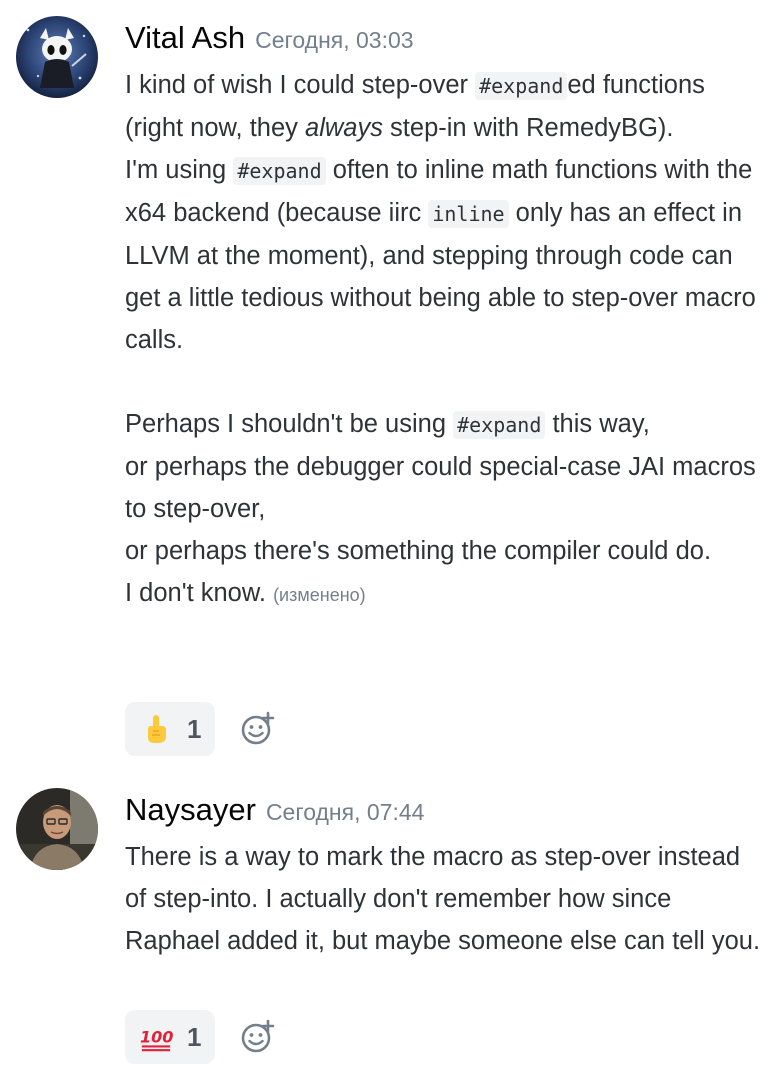 The height and width of the screenshot is (1080, 779). I want to click on text-segment: I'm using, so click(179, 170).